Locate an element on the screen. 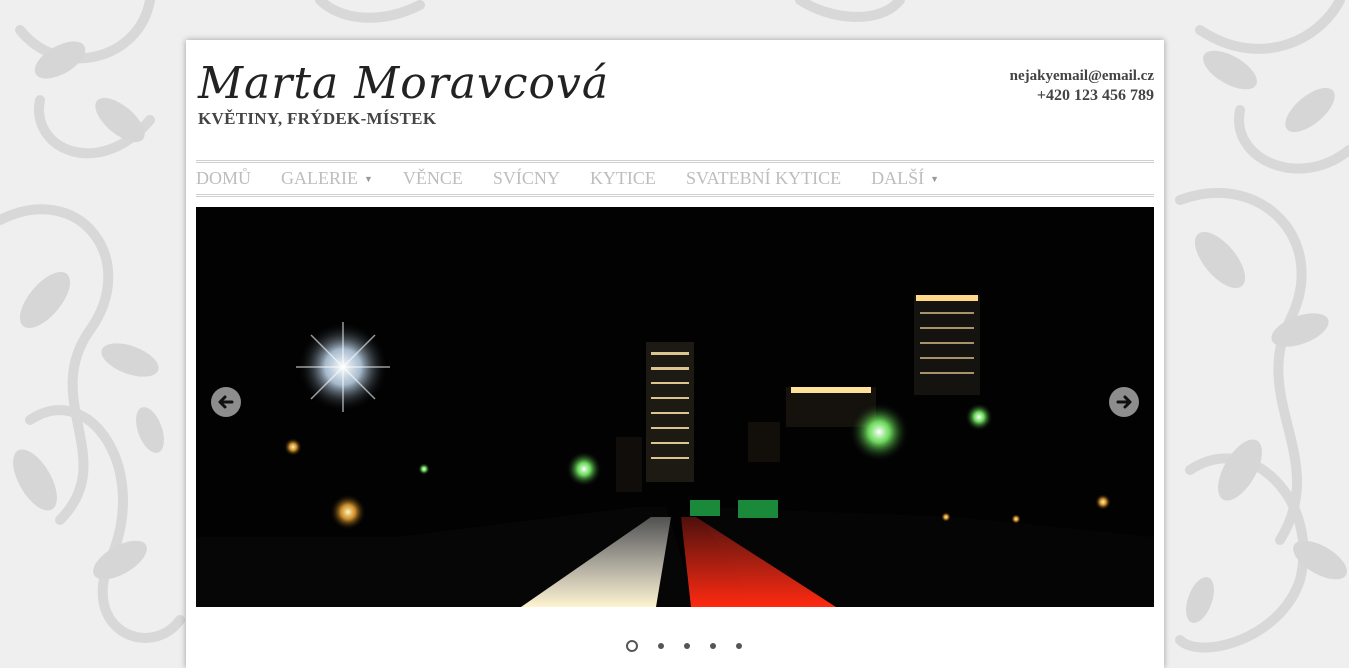  nav-item-label: DALŠÍ is located at coordinates (898, 178).